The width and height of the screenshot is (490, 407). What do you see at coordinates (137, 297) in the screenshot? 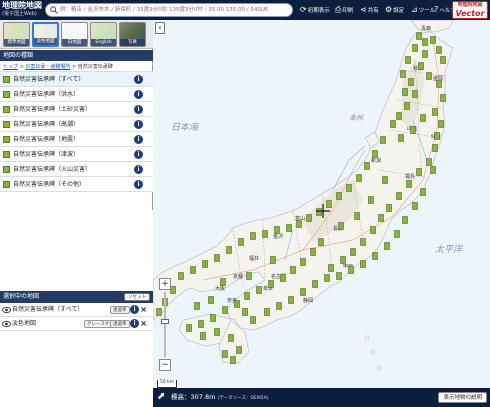
I see `reset-button: リセット` at bounding box center [137, 297].